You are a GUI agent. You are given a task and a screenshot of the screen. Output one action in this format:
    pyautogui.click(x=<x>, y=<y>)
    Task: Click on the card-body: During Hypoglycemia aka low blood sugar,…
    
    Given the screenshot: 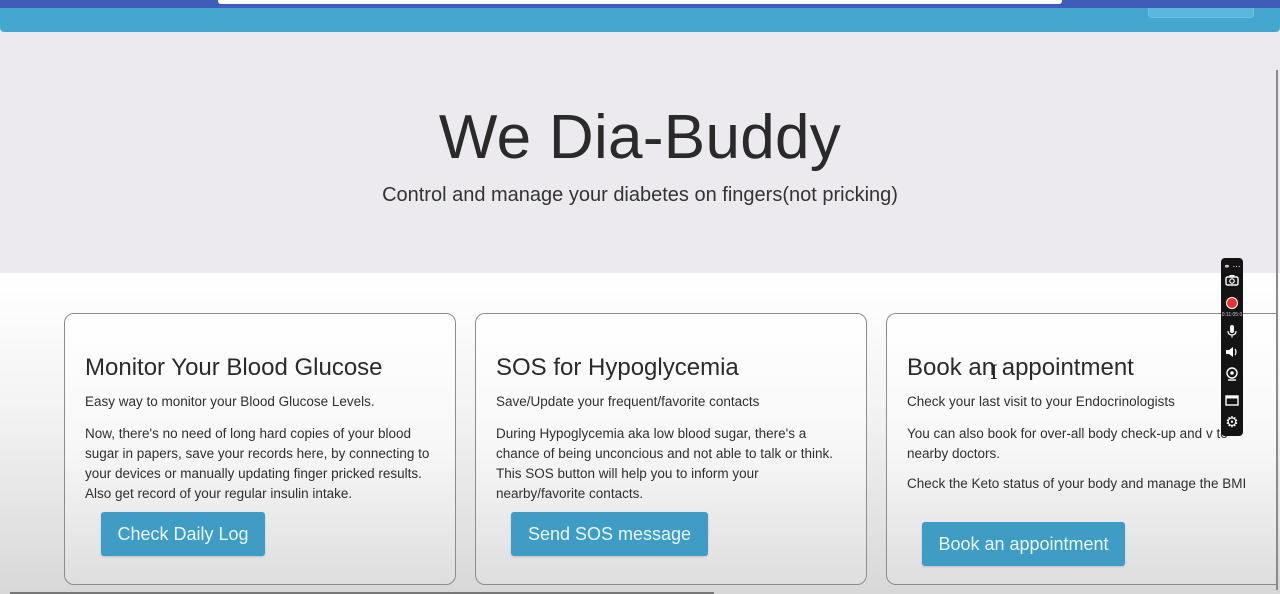 What is the action you would take?
    pyautogui.click(x=664, y=463)
    